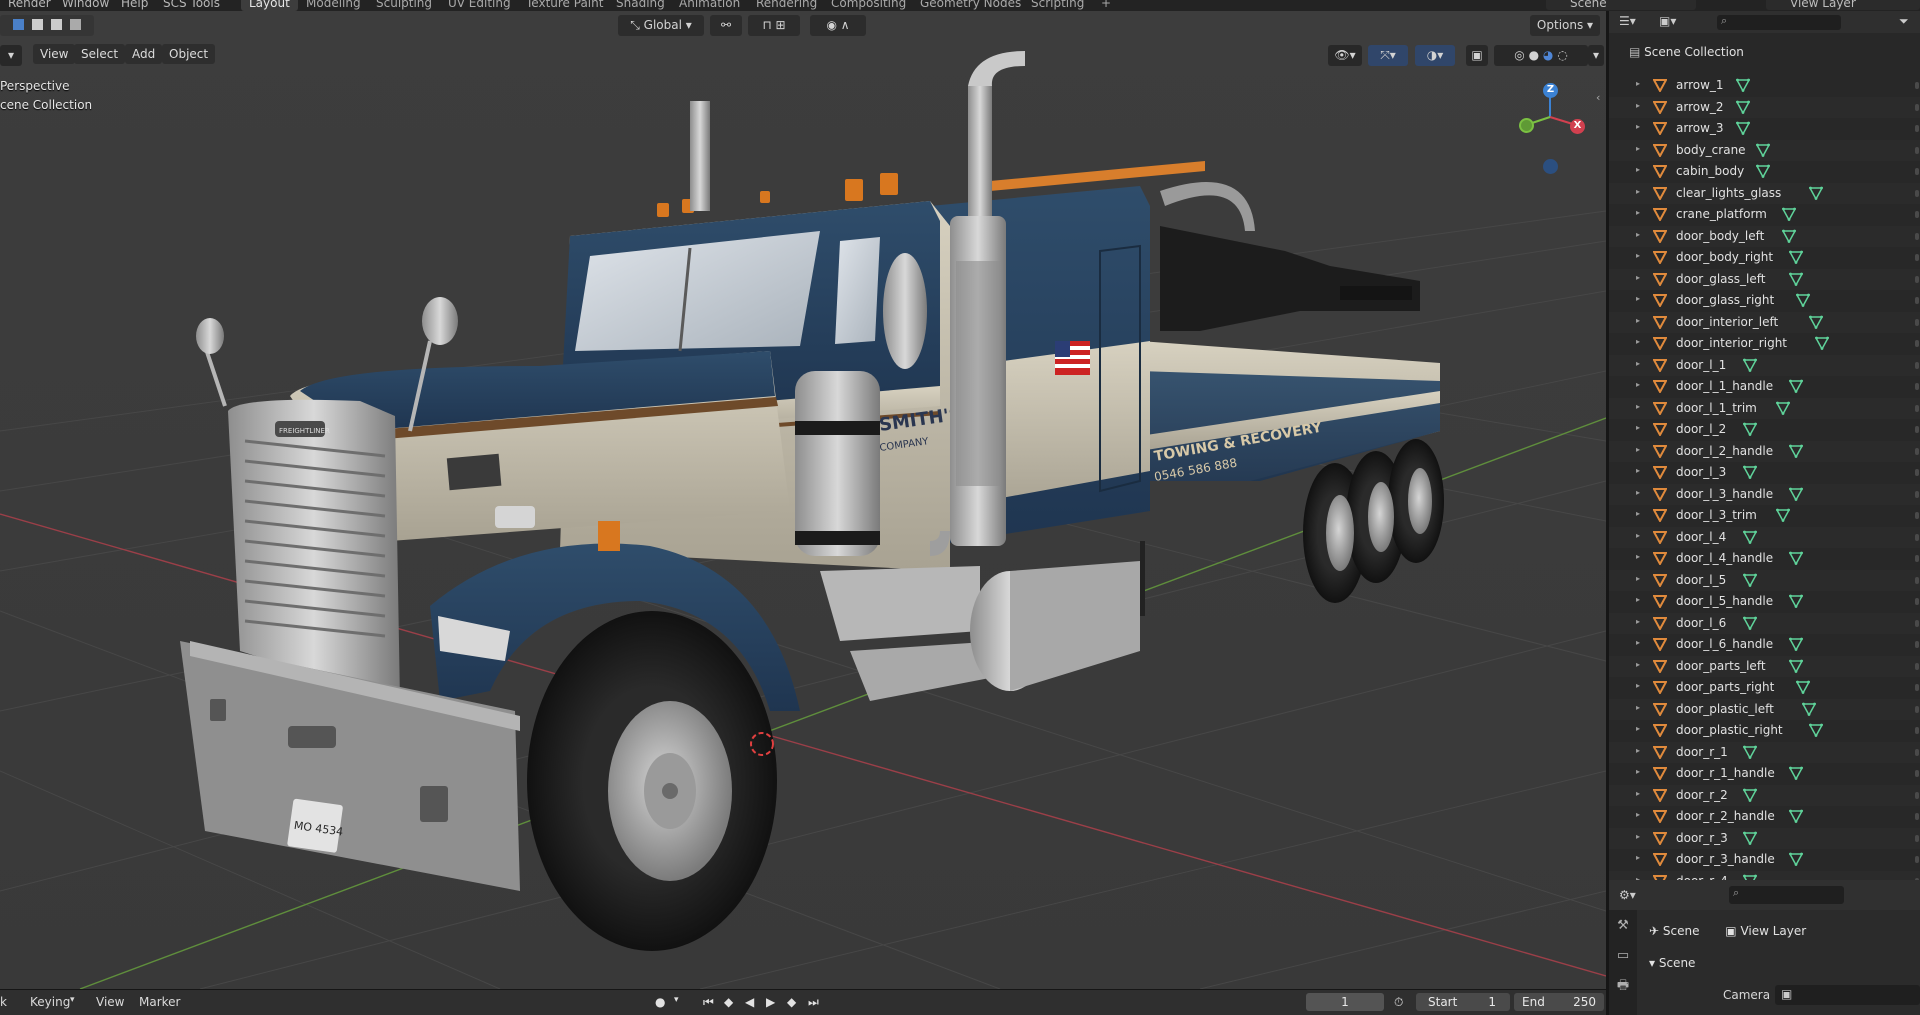 The width and height of the screenshot is (1920, 1015). I want to click on gizmo-neg-z-axis, so click(1550, 166).